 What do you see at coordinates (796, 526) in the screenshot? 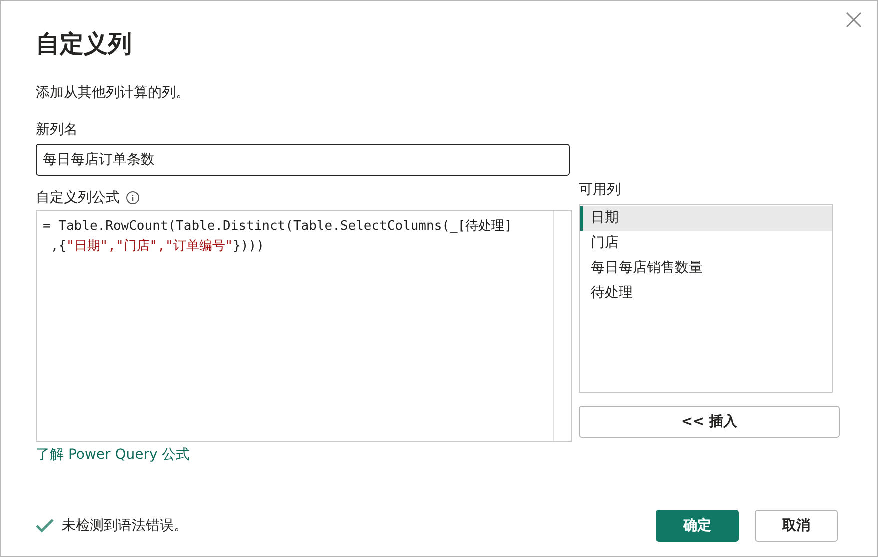
I see `cancel-button: 取消` at bounding box center [796, 526].